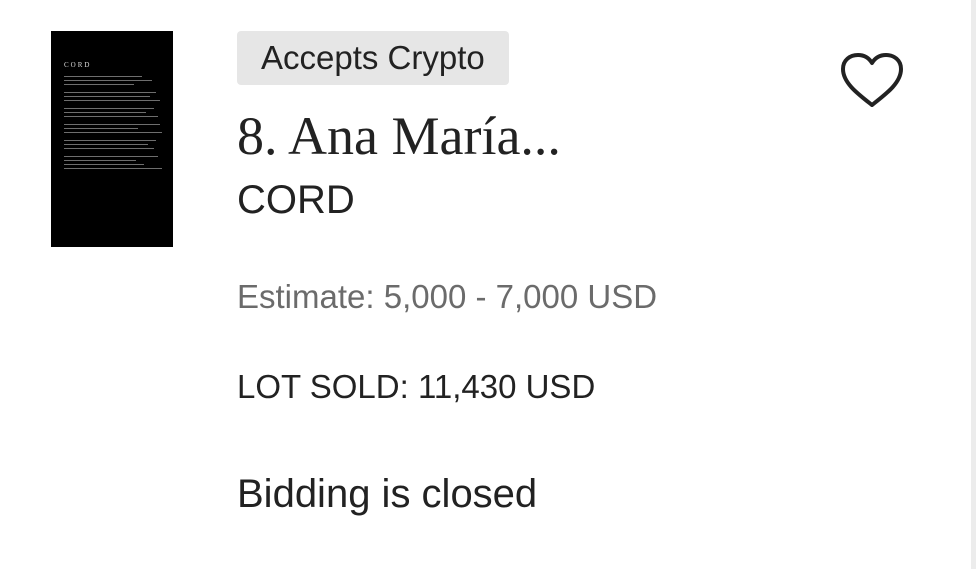 This screenshot has height=569, width=976. What do you see at coordinates (447, 296) in the screenshot?
I see `lot-estimate: Estimate: 5,000 - 7,000 USD` at bounding box center [447, 296].